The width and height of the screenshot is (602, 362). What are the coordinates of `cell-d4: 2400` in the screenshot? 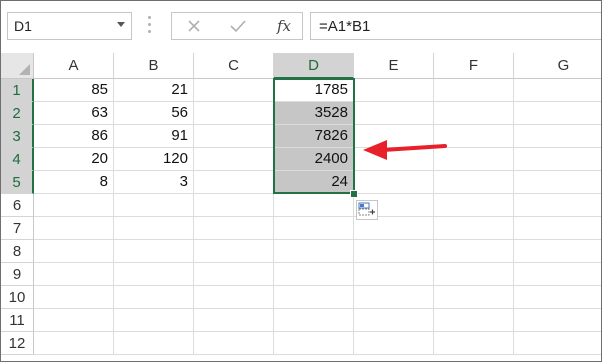 It's located at (314, 159).